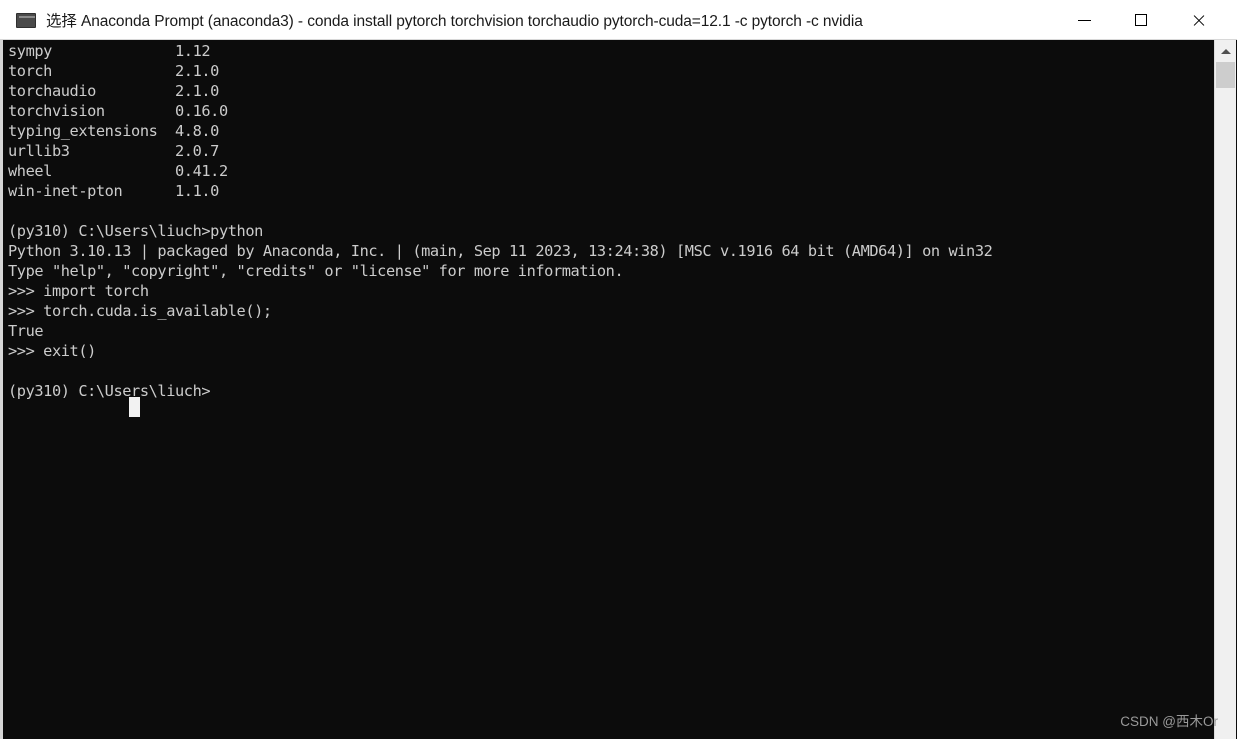 This screenshot has width=1237, height=739. Describe the element at coordinates (1225, 75) in the screenshot. I see `scrollbar-thumb` at that location.